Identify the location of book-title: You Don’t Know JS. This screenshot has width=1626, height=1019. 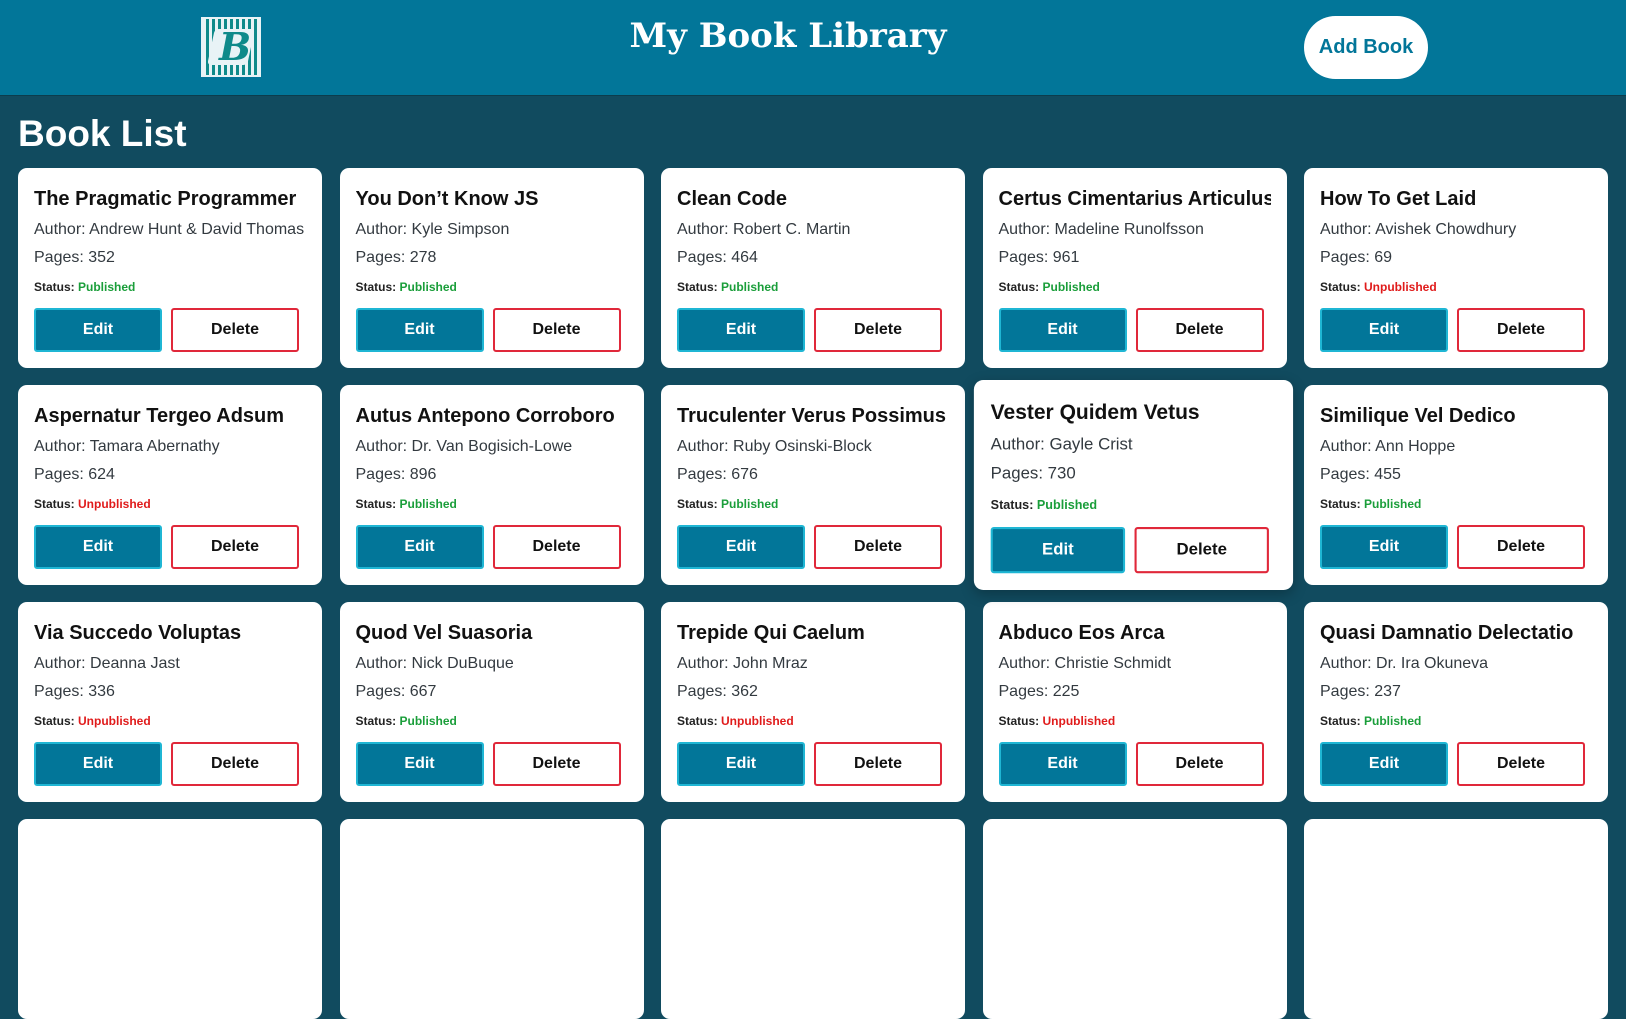
(447, 199).